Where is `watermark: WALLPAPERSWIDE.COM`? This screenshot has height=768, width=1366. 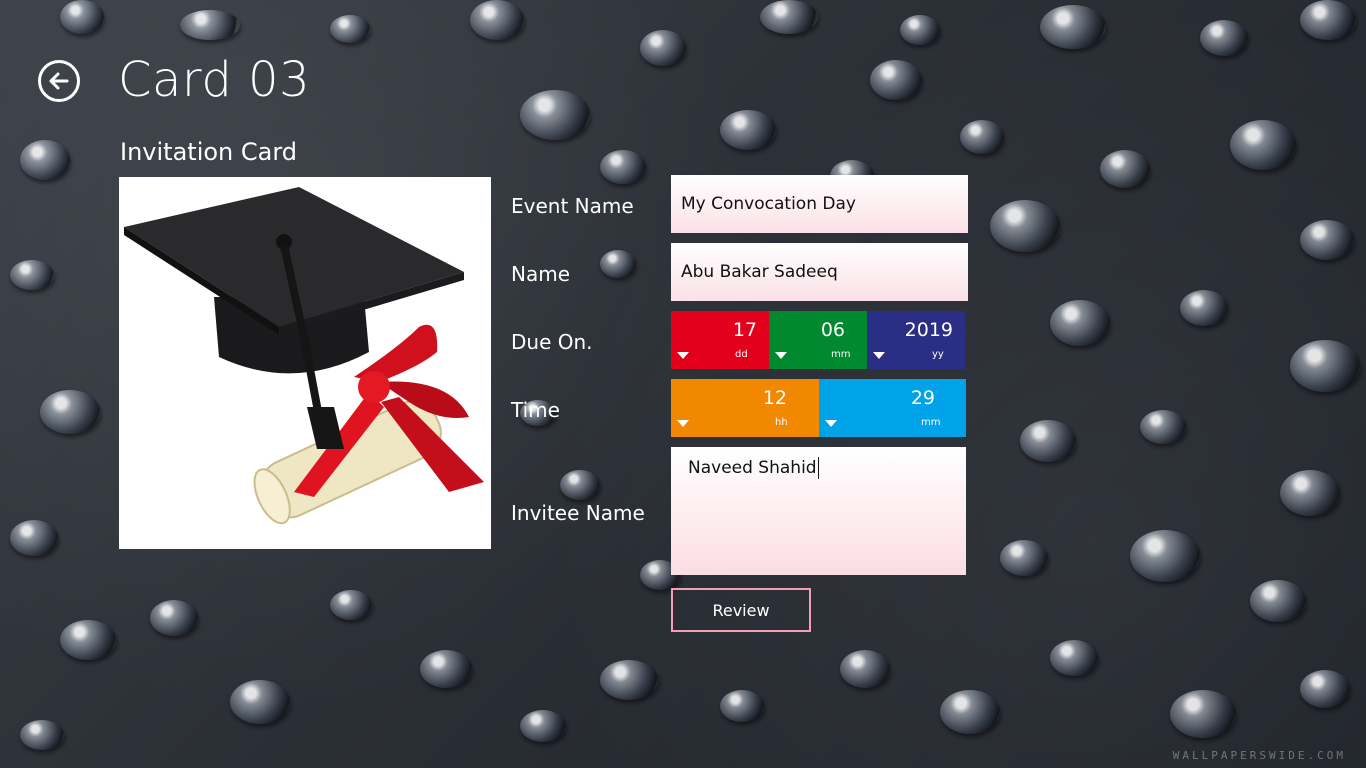 watermark: WALLPAPERSWIDE.COM is located at coordinates (1259, 755).